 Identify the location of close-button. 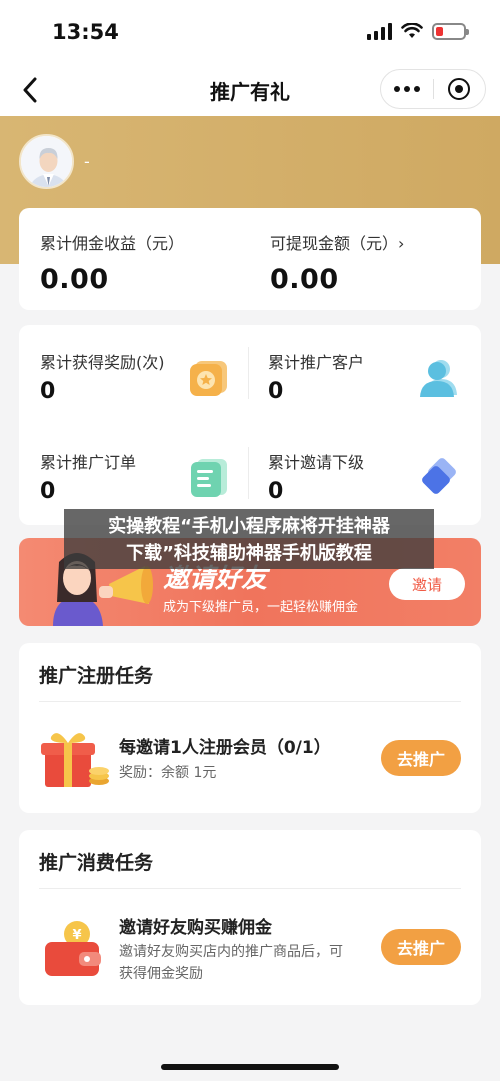
(460, 89).